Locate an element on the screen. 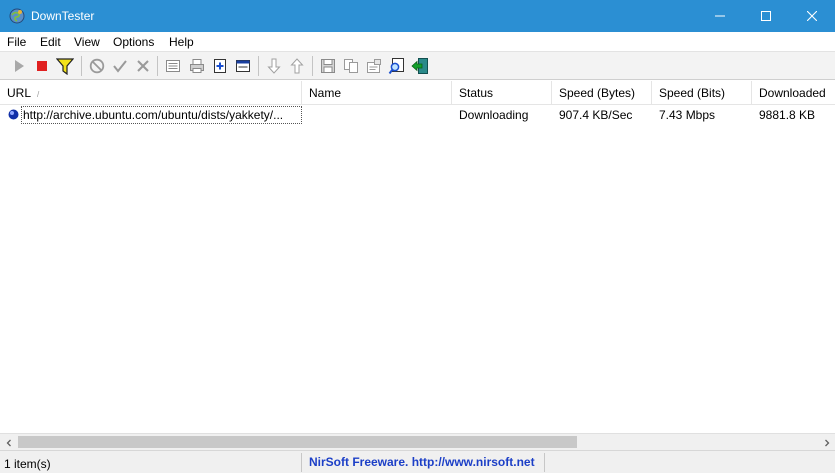  close-button is located at coordinates (812, 16).